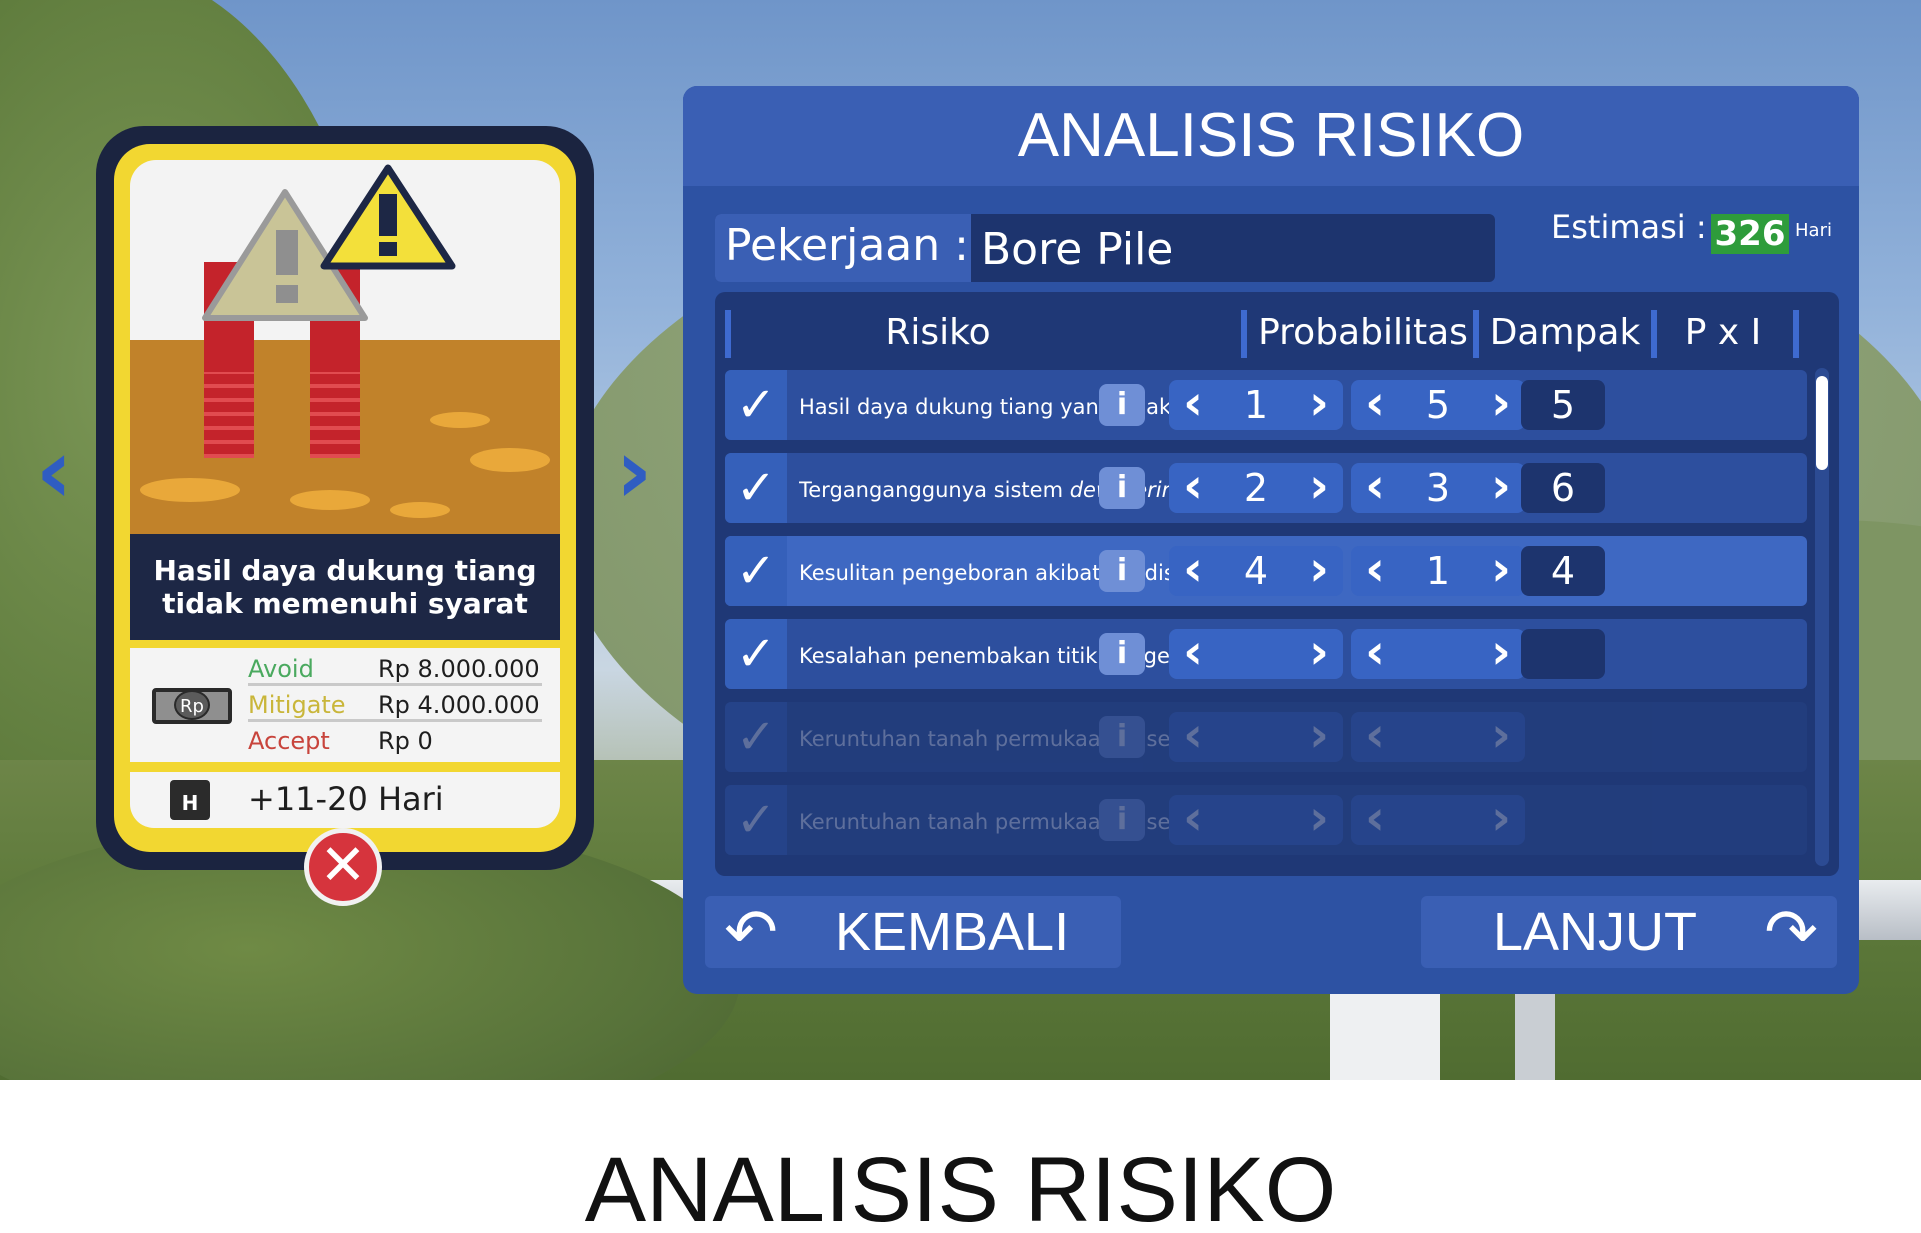 This screenshot has width=1921, height=1233. What do you see at coordinates (343, 867) in the screenshot?
I see `close-x-icon: ✕` at bounding box center [343, 867].